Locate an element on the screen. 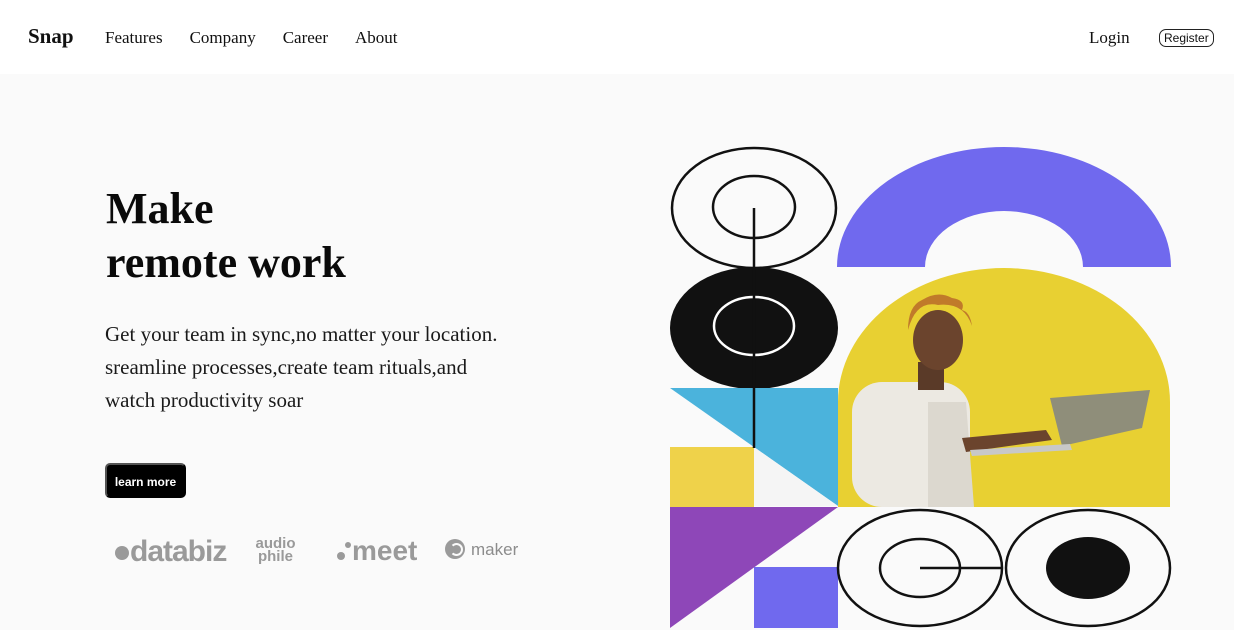 The width and height of the screenshot is (1234, 630). learn-more-button: learn more is located at coordinates (145, 480).